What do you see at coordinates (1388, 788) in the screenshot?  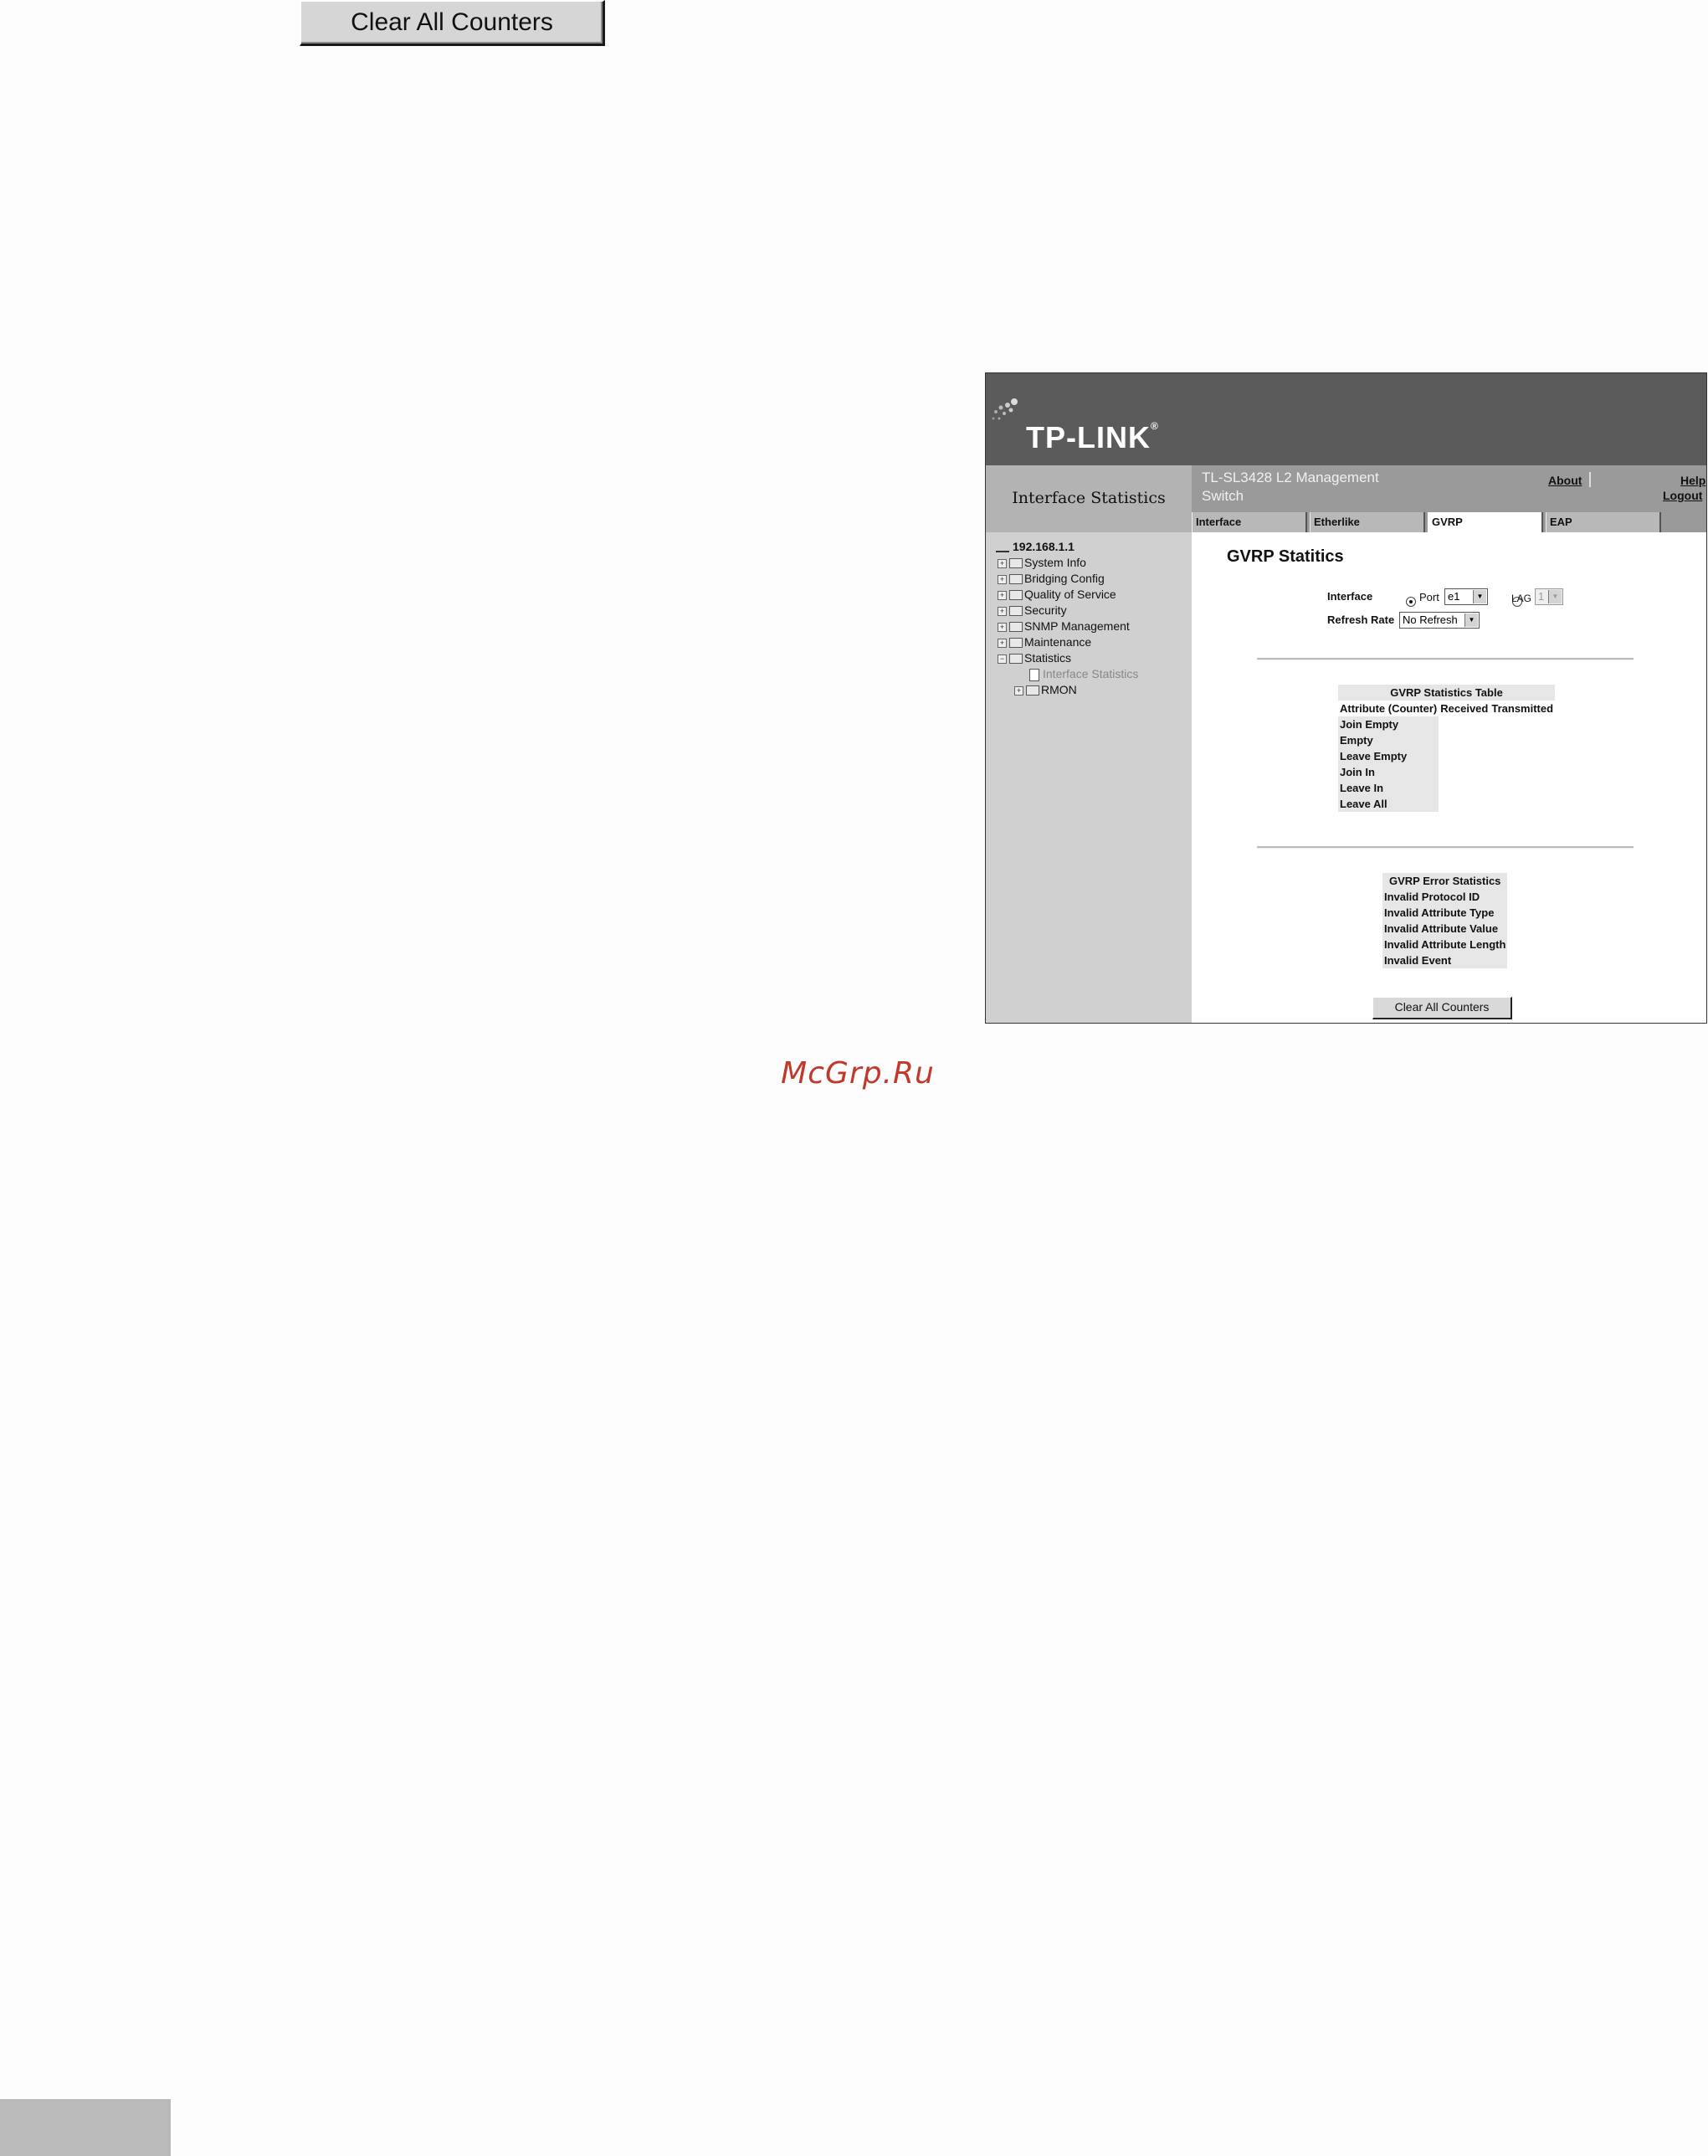 I see `row-label: Leave In` at bounding box center [1388, 788].